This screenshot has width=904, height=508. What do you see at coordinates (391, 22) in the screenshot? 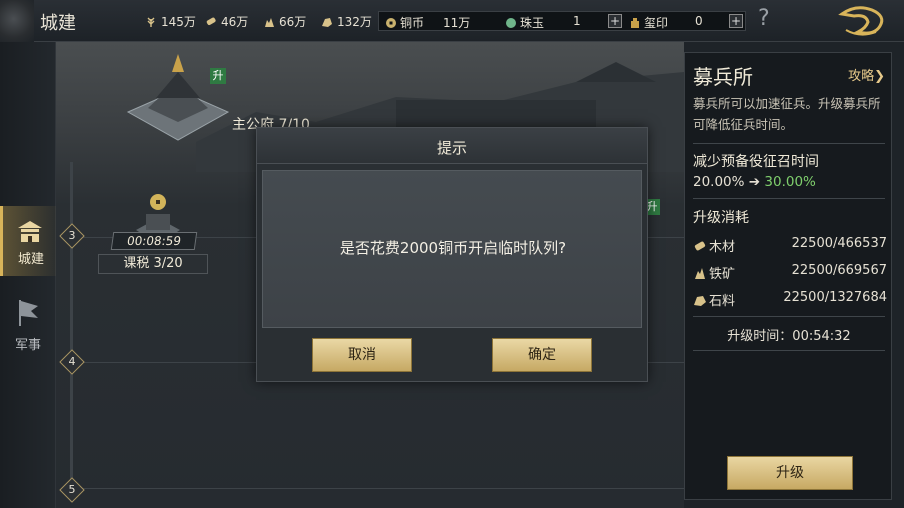
I see `copper-coin-icon` at bounding box center [391, 22].